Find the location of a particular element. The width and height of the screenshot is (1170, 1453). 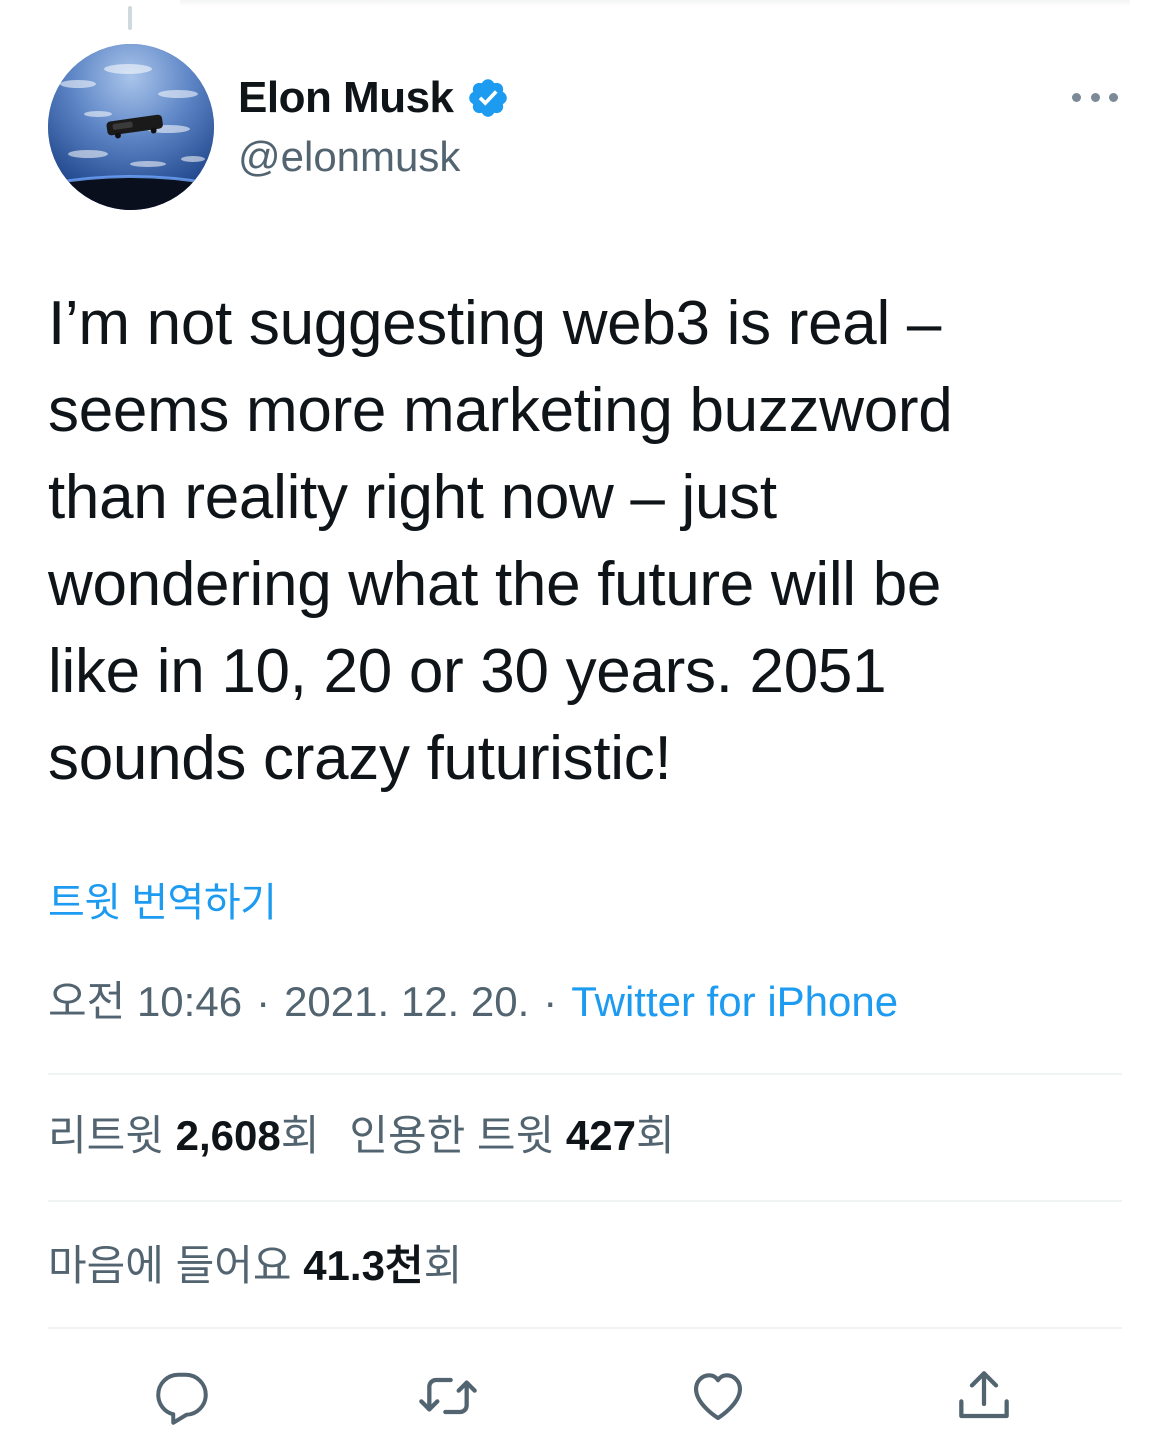

share-button is located at coordinates (984, 1396).